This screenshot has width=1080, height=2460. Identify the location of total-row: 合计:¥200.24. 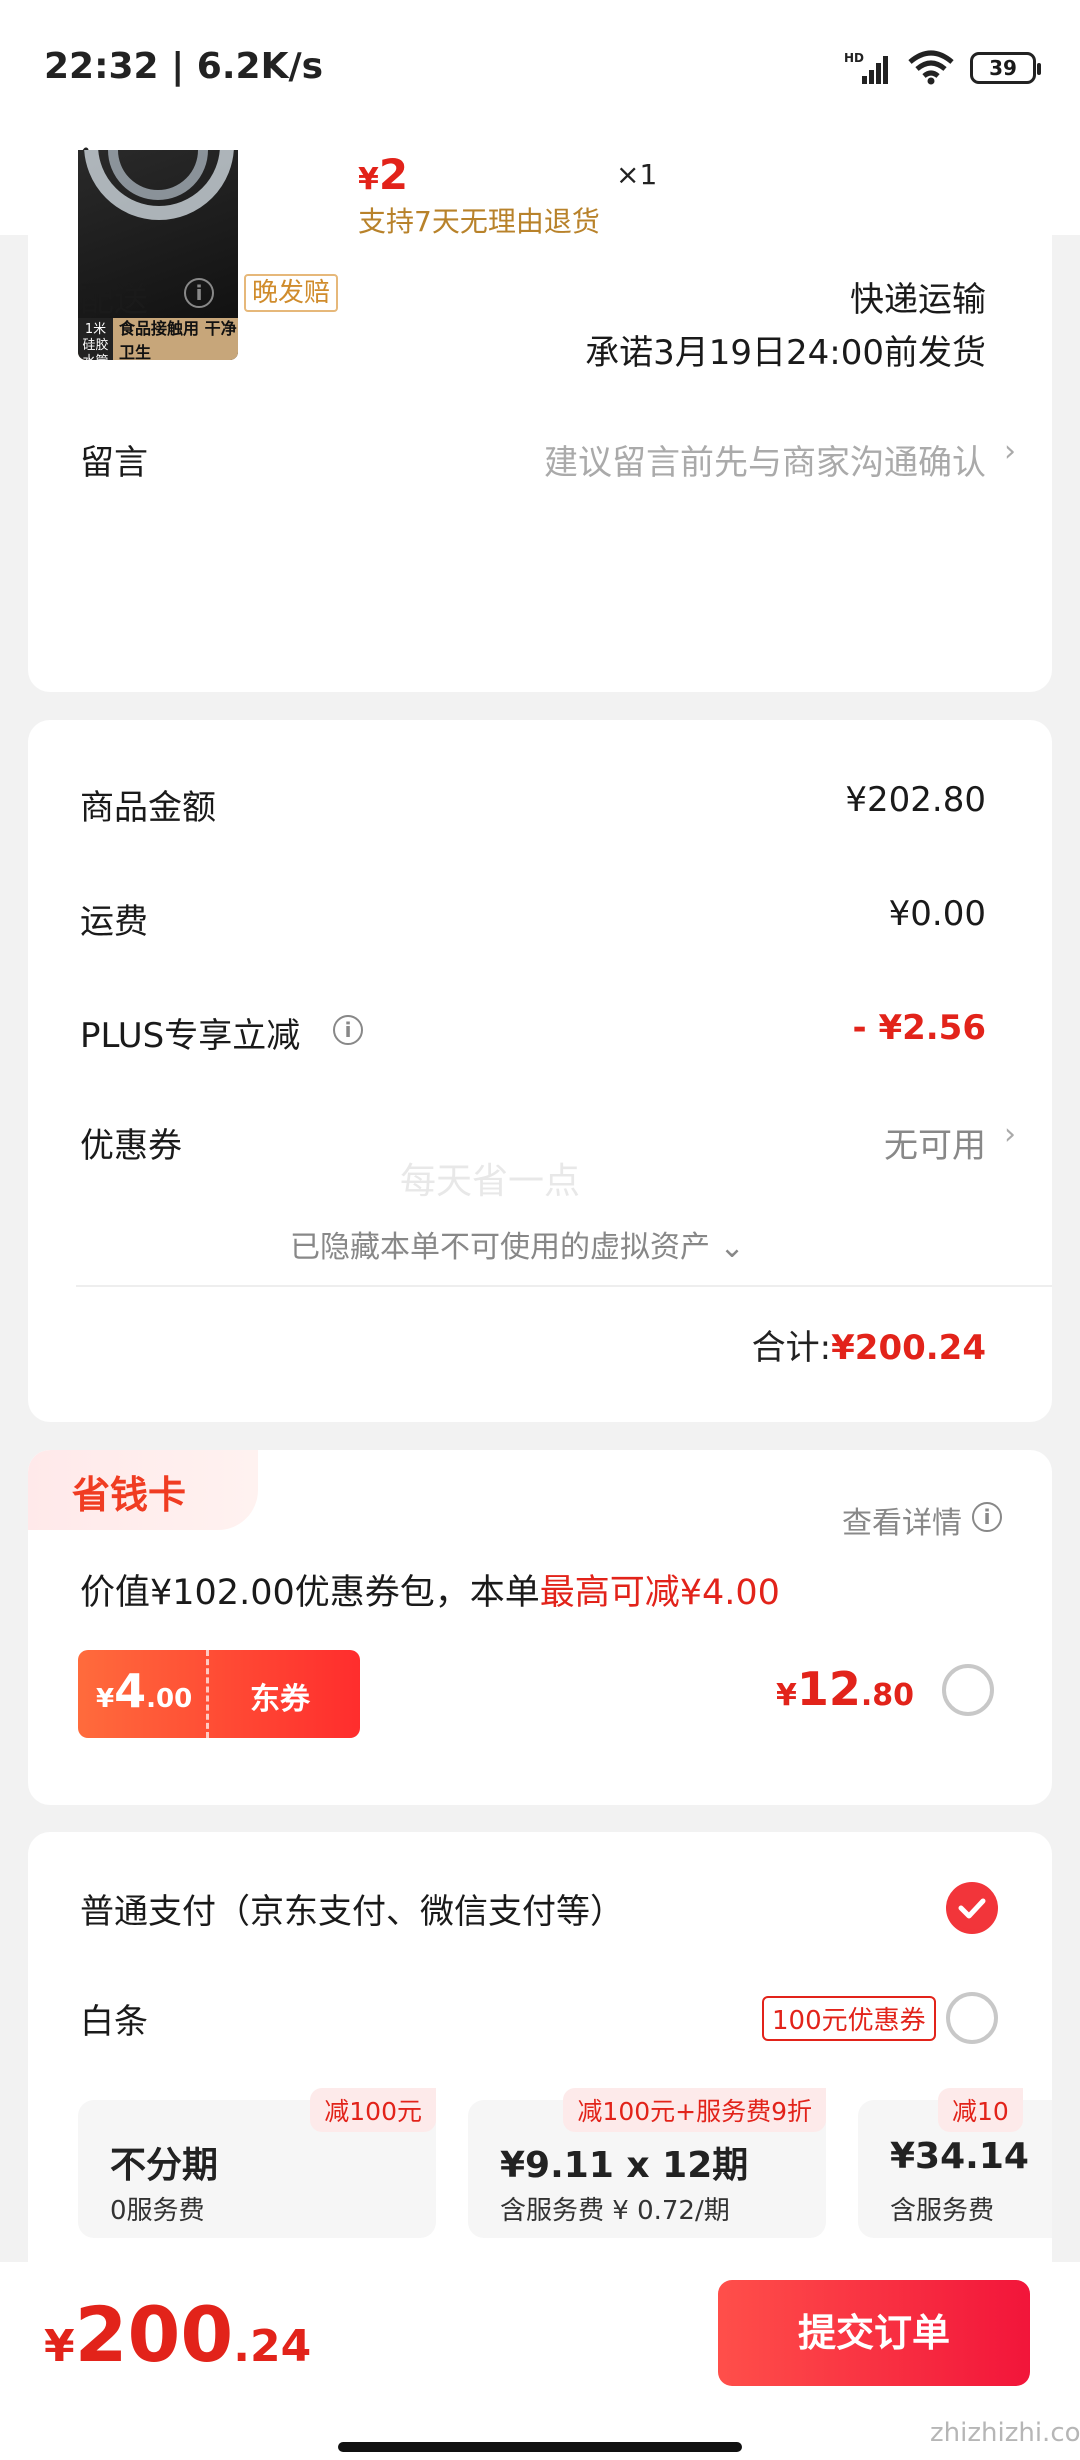
(868, 1348).